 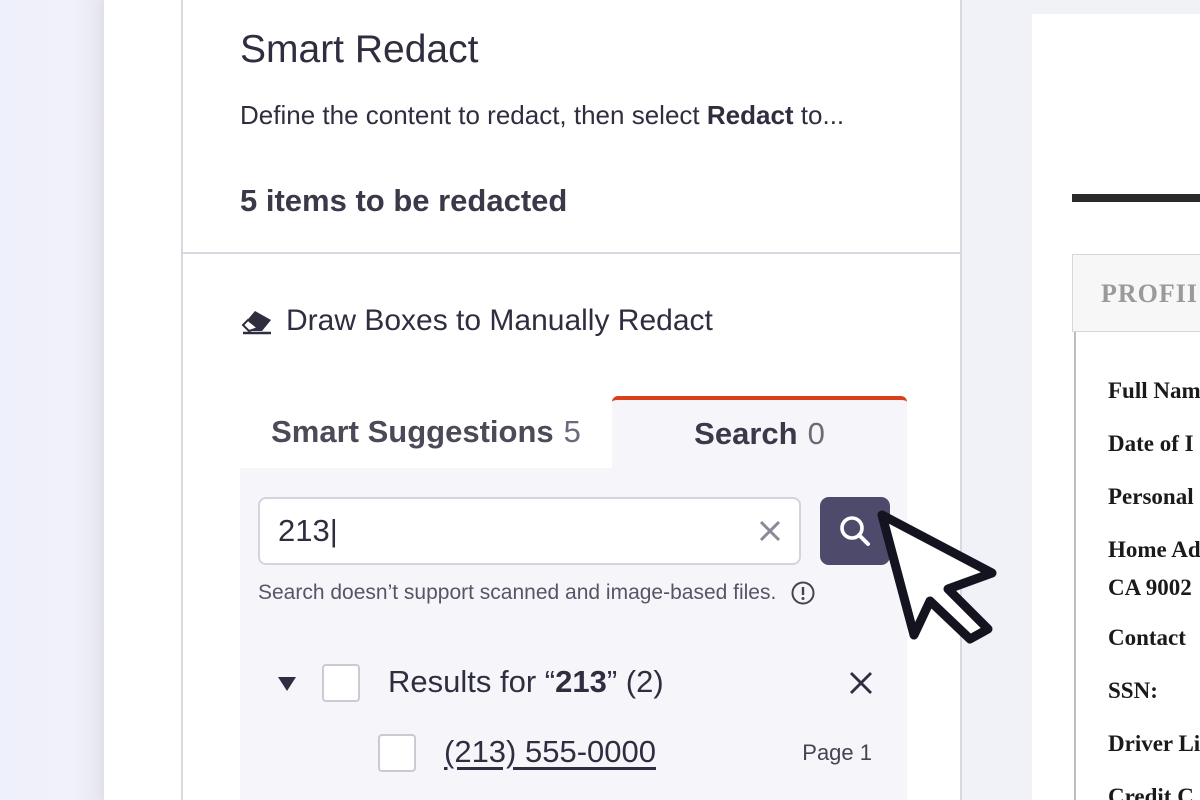 What do you see at coordinates (1154, 549) in the screenshot?
I see `document-line: Home Ad` at bounding box center [1154, 549].